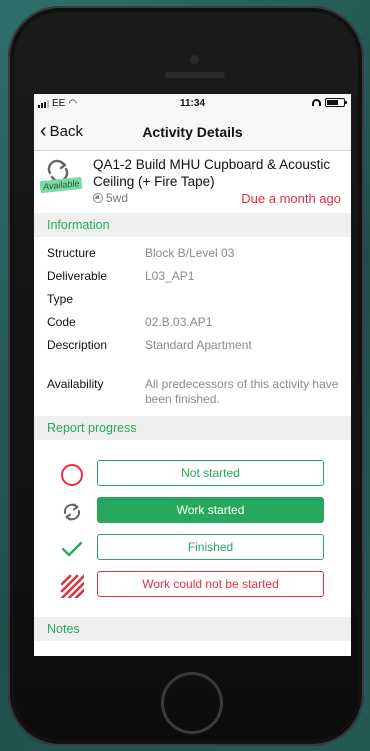  I want to click on duration-label: 5wd, so click(117, 198).